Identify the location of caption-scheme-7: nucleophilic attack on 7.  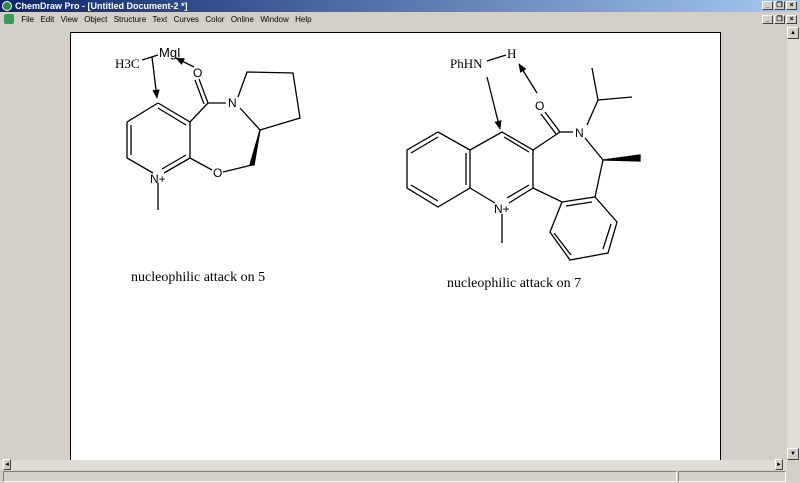
(514, 283).